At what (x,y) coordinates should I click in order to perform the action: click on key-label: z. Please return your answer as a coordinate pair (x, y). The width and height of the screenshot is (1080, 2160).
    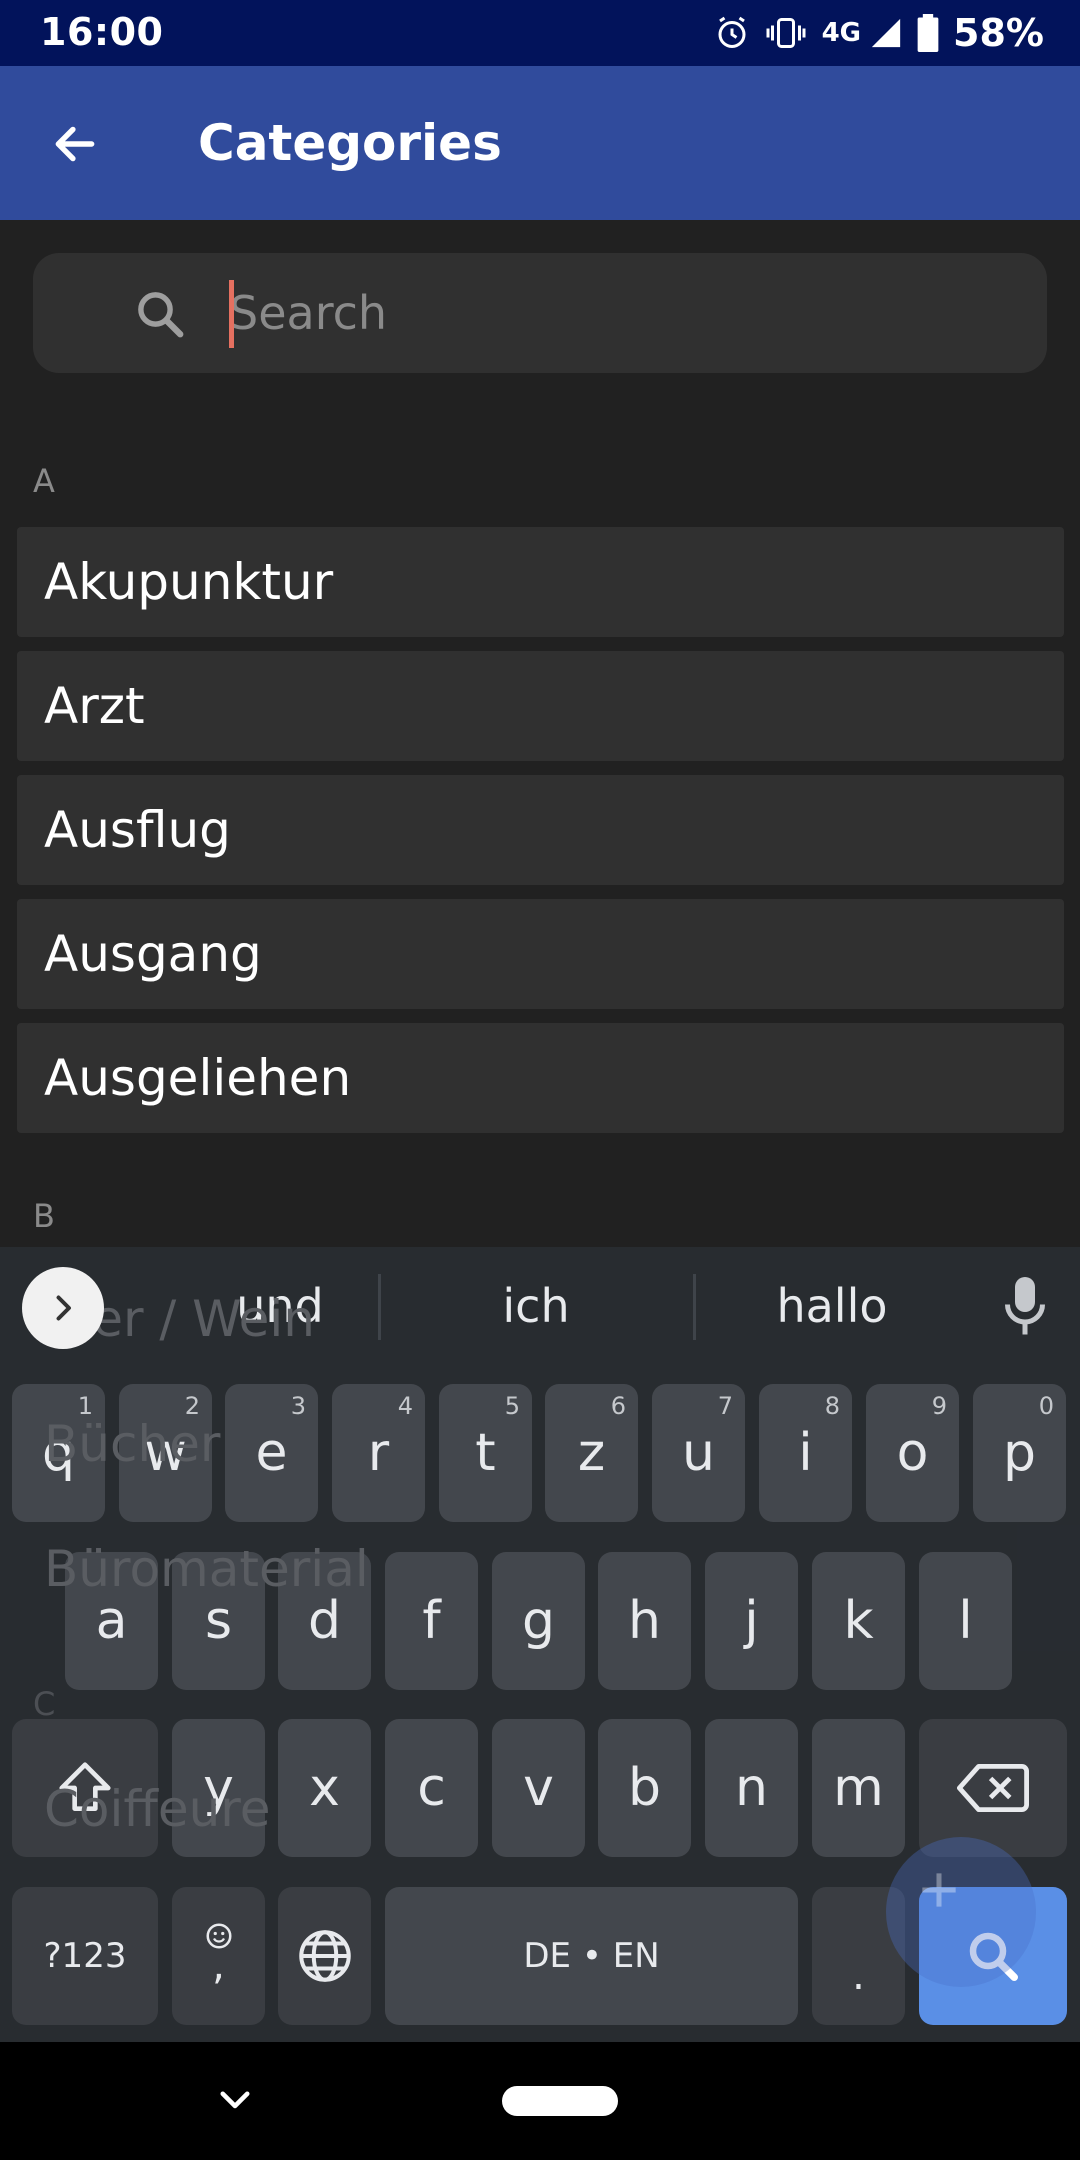
    Looking at the image, I should click on (591, 1453).